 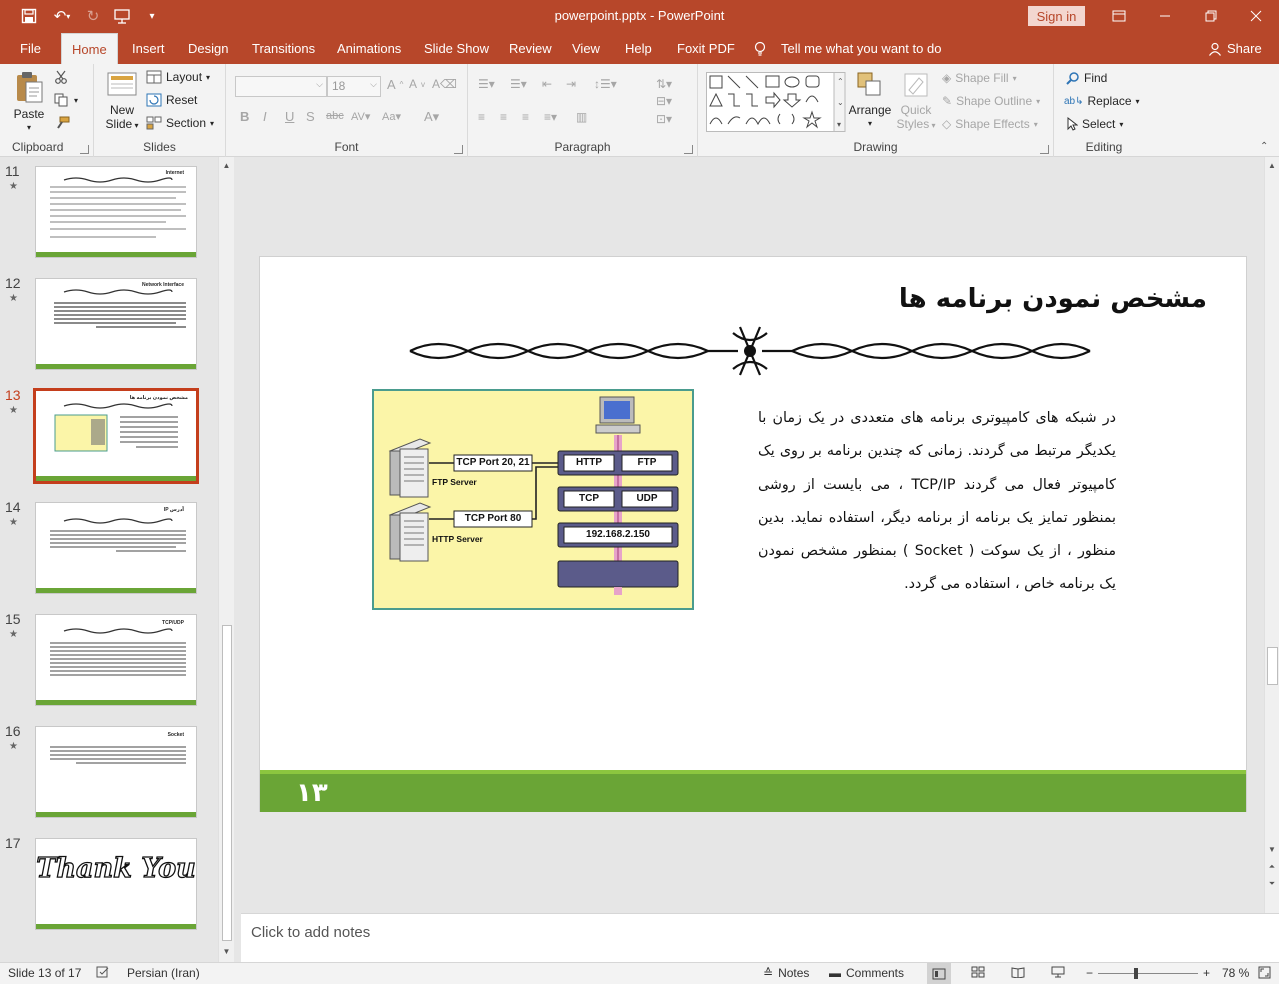 What do you see at coordinates (990, 124) in the screenshot?
I see `shape-effects-button: ◇ Shape Effects ▾` at bounding box center [990, 124].